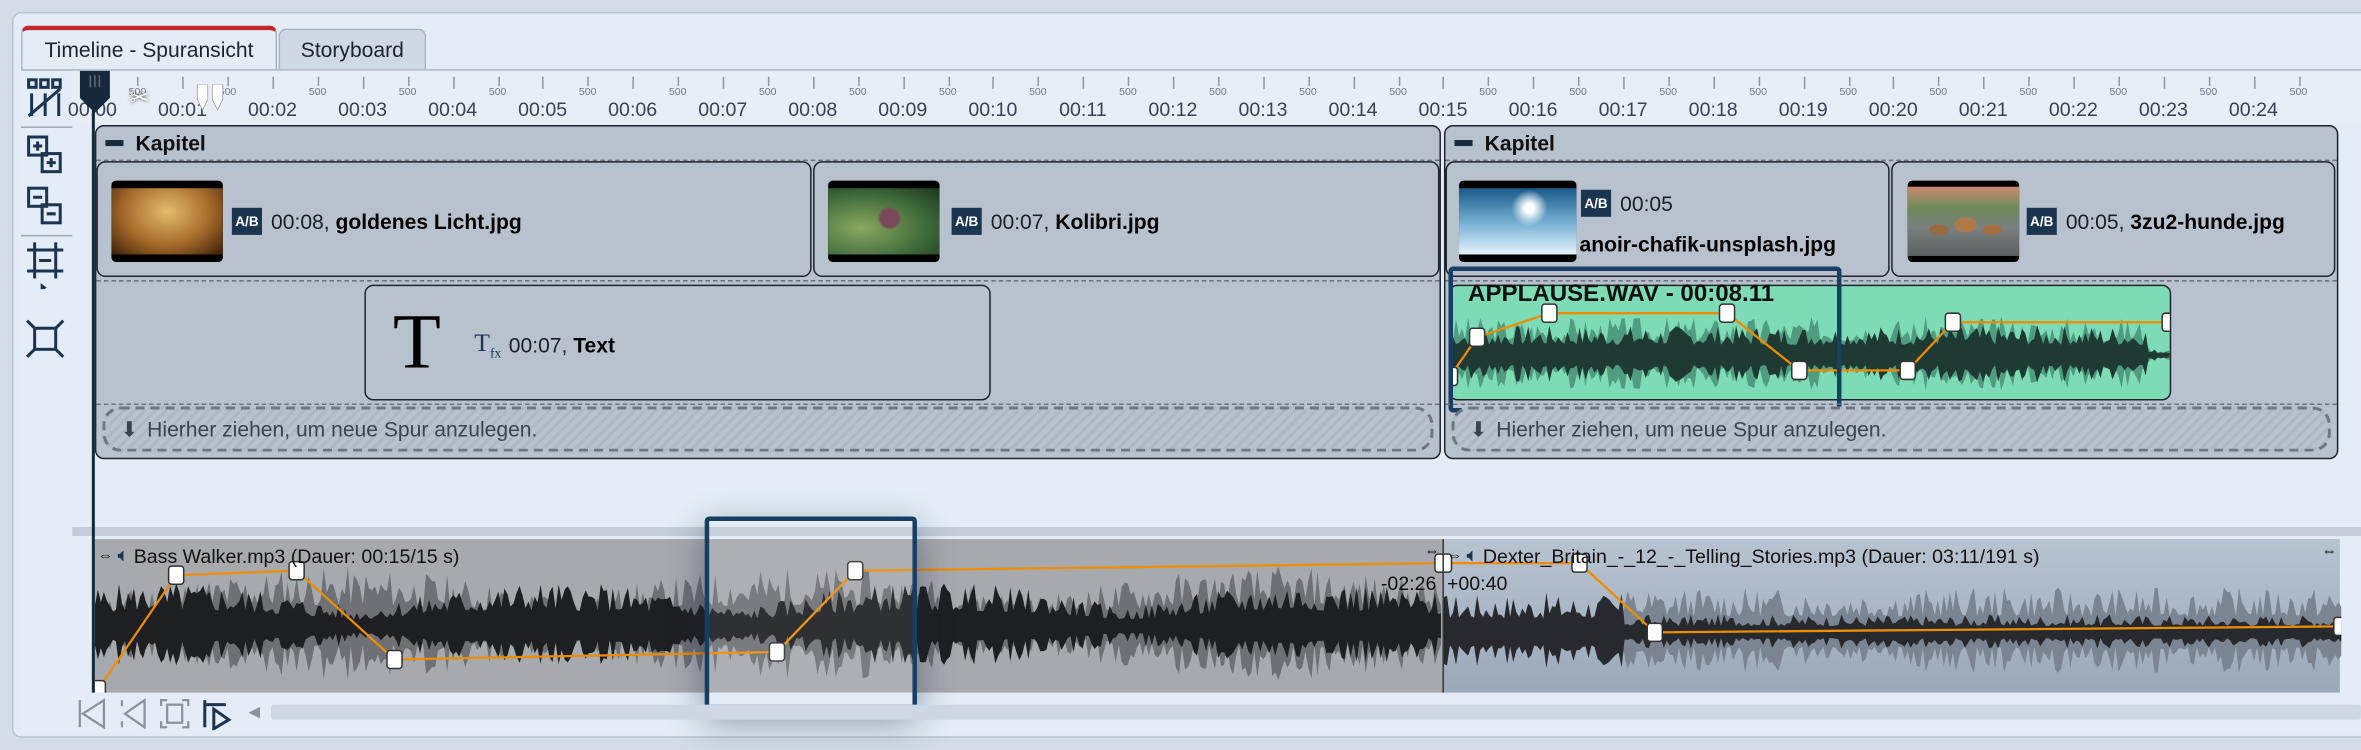  Describe the element at coordinates (94, 95) in the screenshot. I see `playhead-handle` at that location.